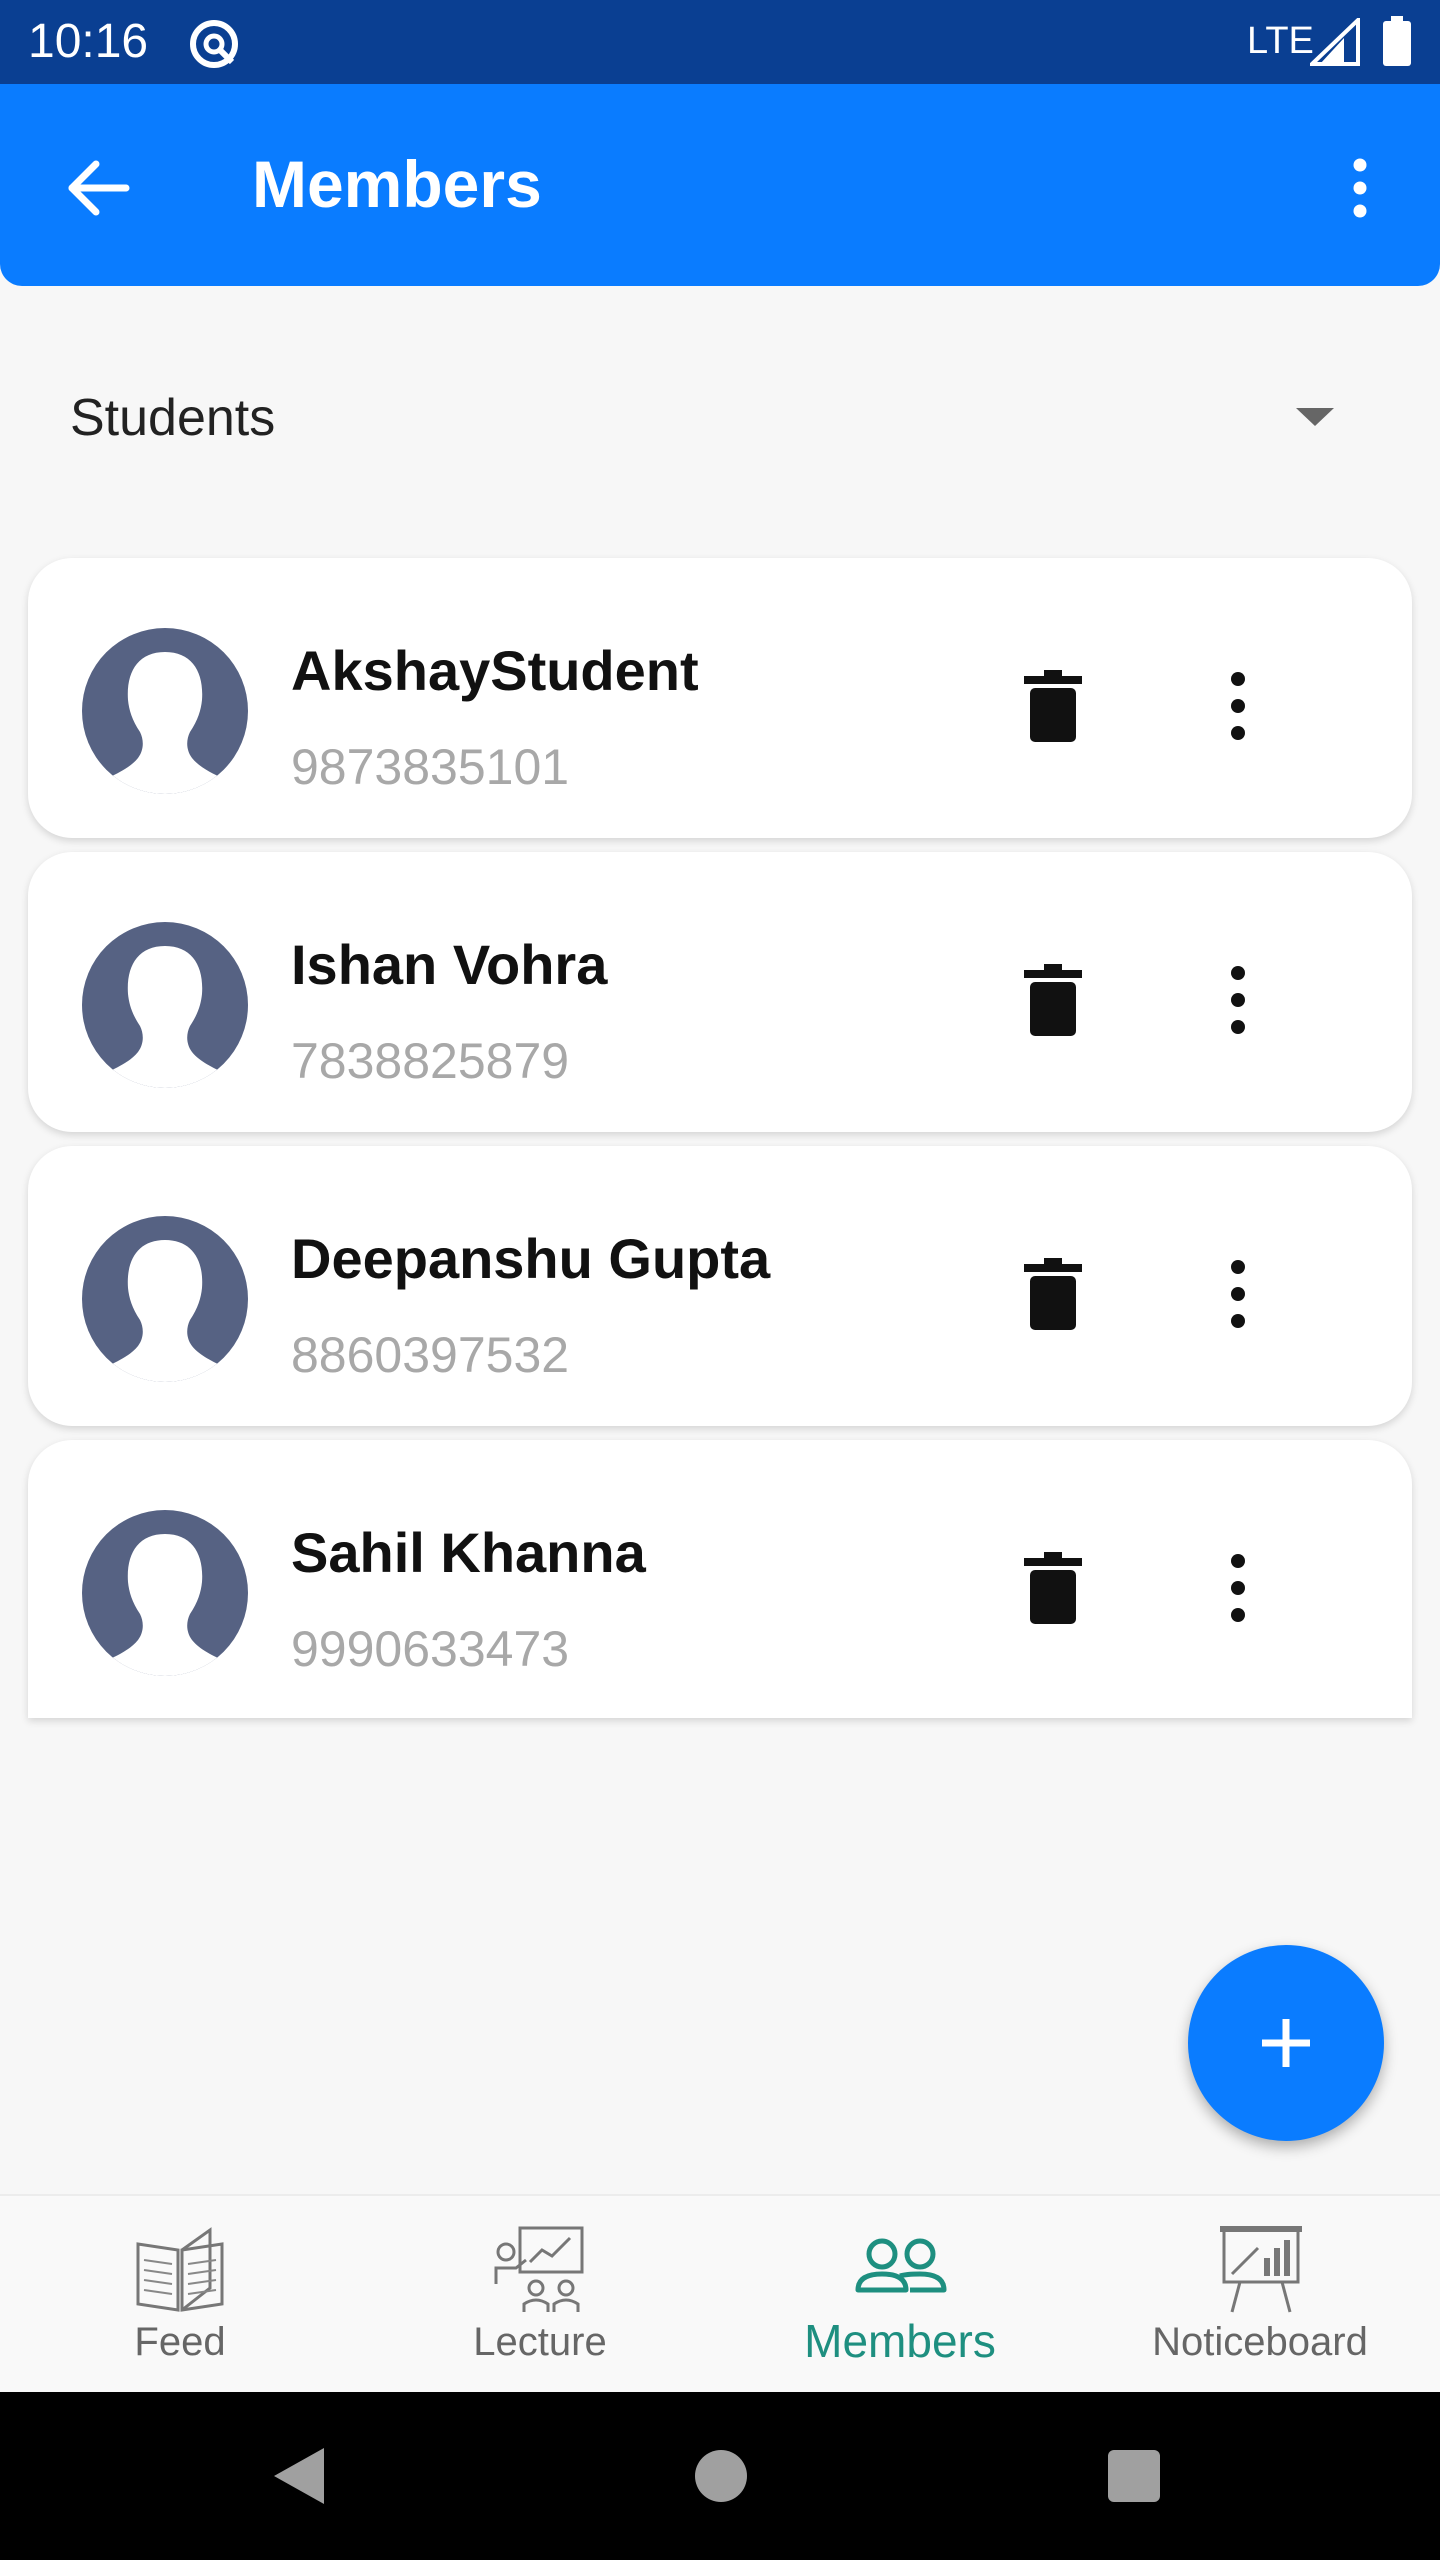 This screenshot has height=2560, width=1440. I want to click on overflow-menu-button, so click(1360, 188).